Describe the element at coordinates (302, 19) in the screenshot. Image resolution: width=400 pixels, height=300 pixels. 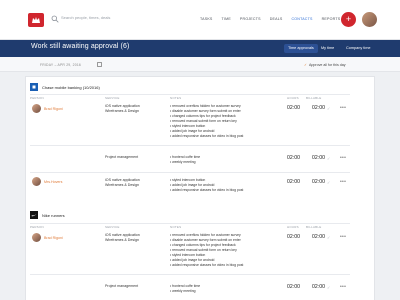
I see `nav-link-contacts: CONTACTS` at that location.